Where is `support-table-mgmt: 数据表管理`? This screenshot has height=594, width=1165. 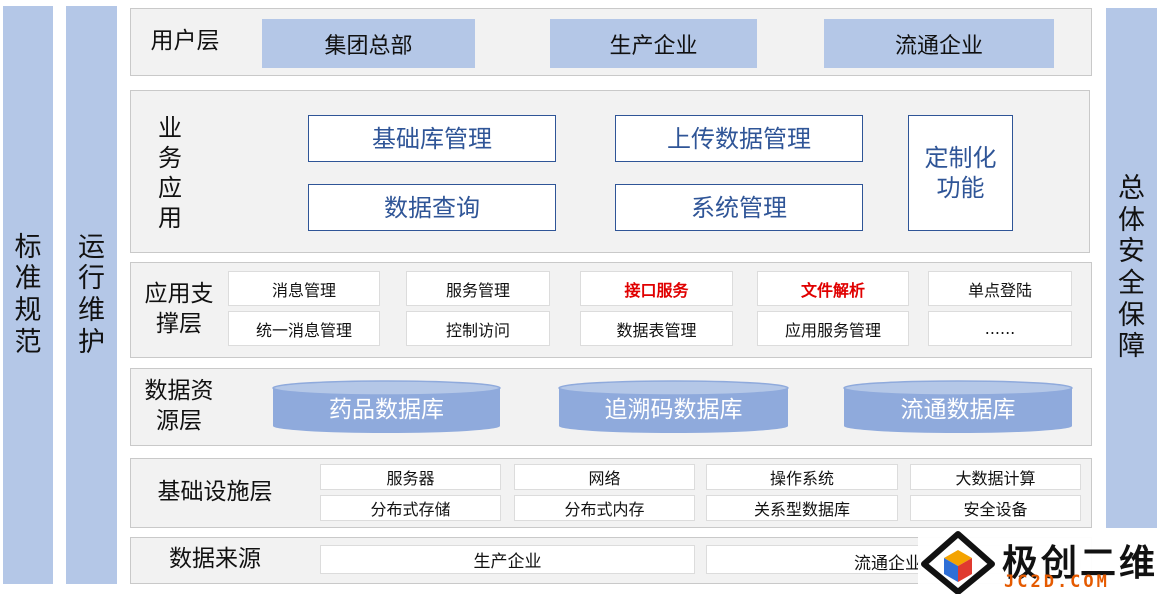 support-table-mgmt: 数据表管理 is located at coordinates (656, 328).